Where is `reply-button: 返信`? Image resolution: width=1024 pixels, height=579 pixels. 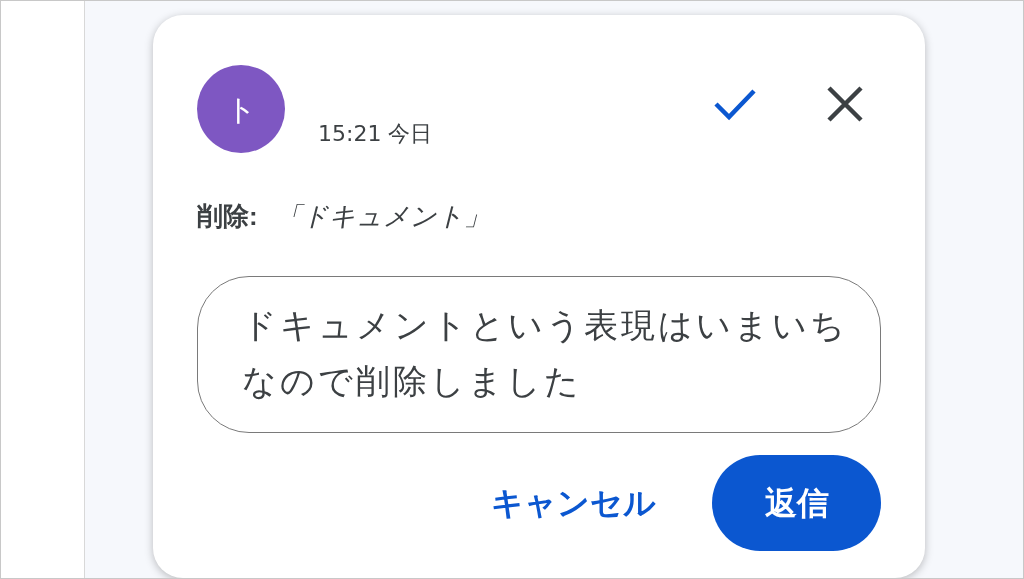
reply-button: 返信 is located at coordinates (796, 503).